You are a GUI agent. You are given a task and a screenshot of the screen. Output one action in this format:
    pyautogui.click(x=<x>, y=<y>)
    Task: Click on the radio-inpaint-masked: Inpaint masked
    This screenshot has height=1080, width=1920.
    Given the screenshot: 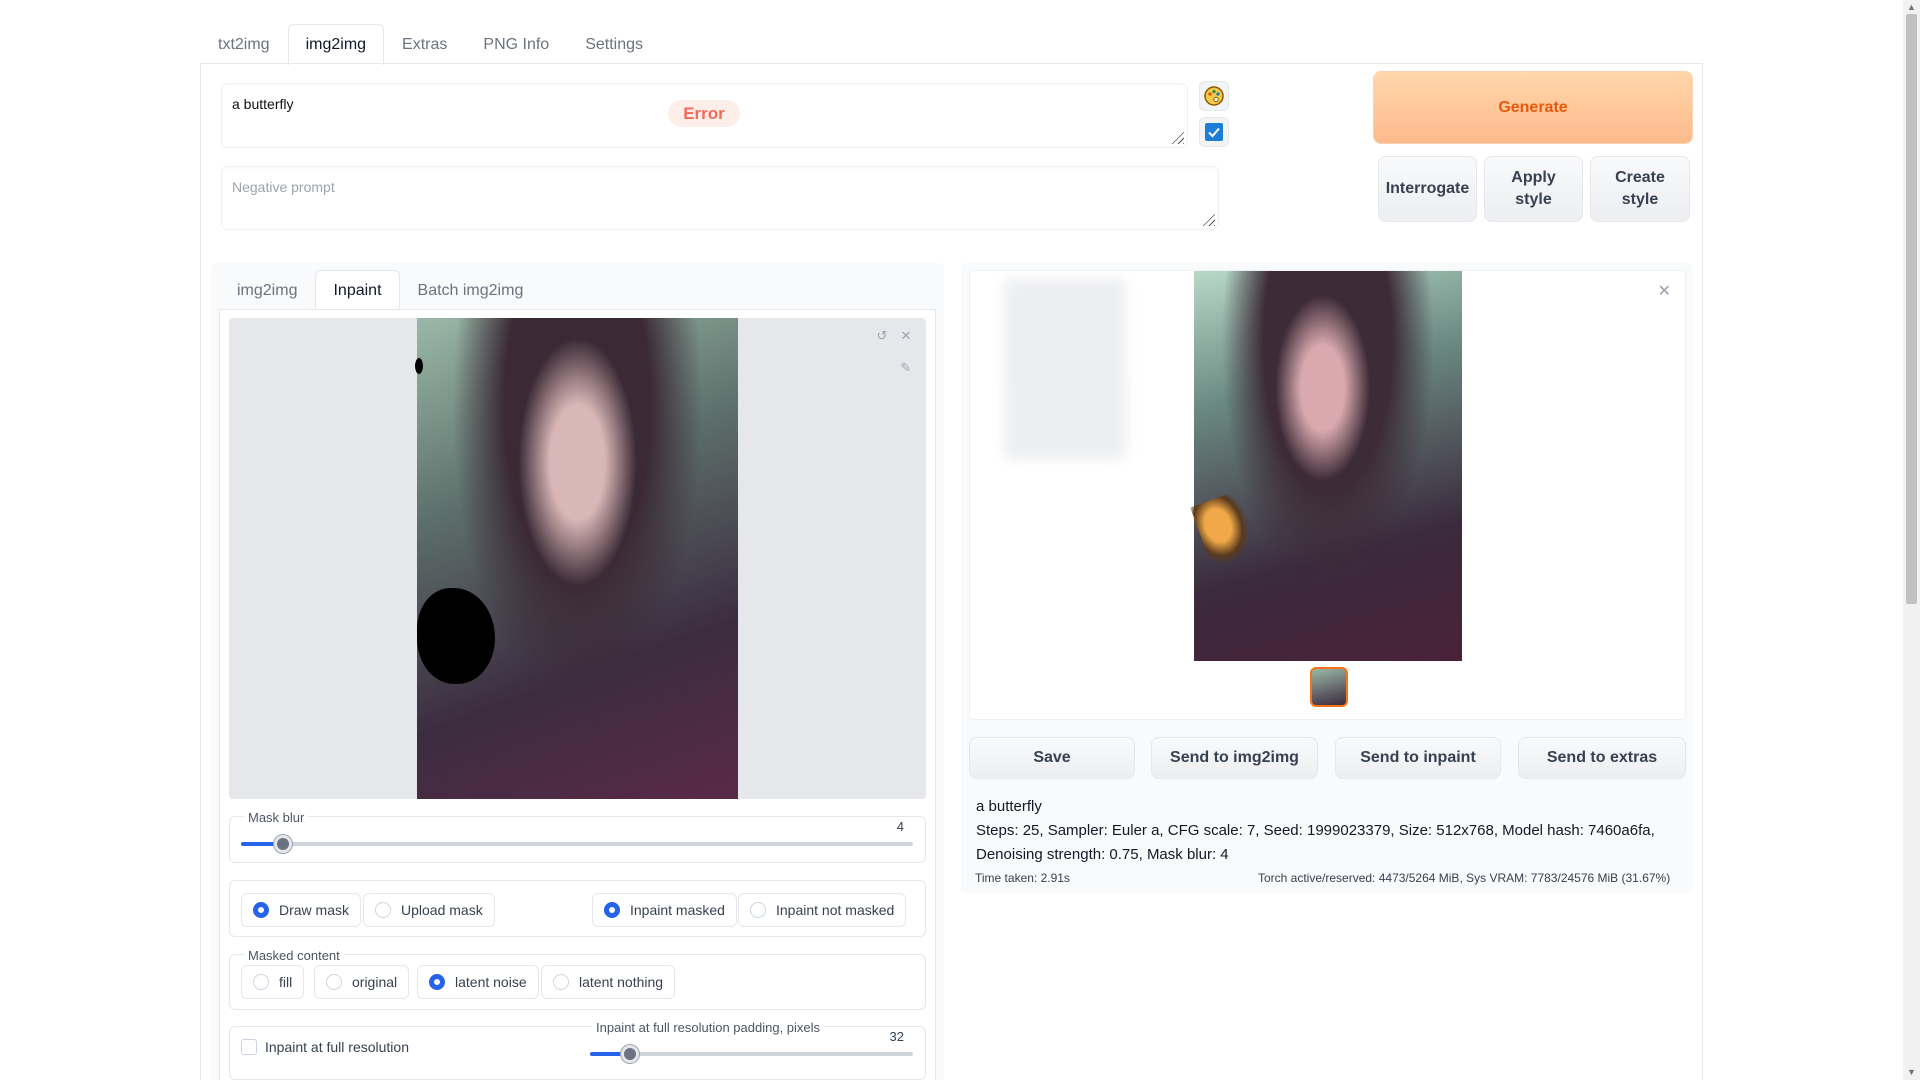 What is the action you would take?
    pyautogui.click(x=664, y=910)
    